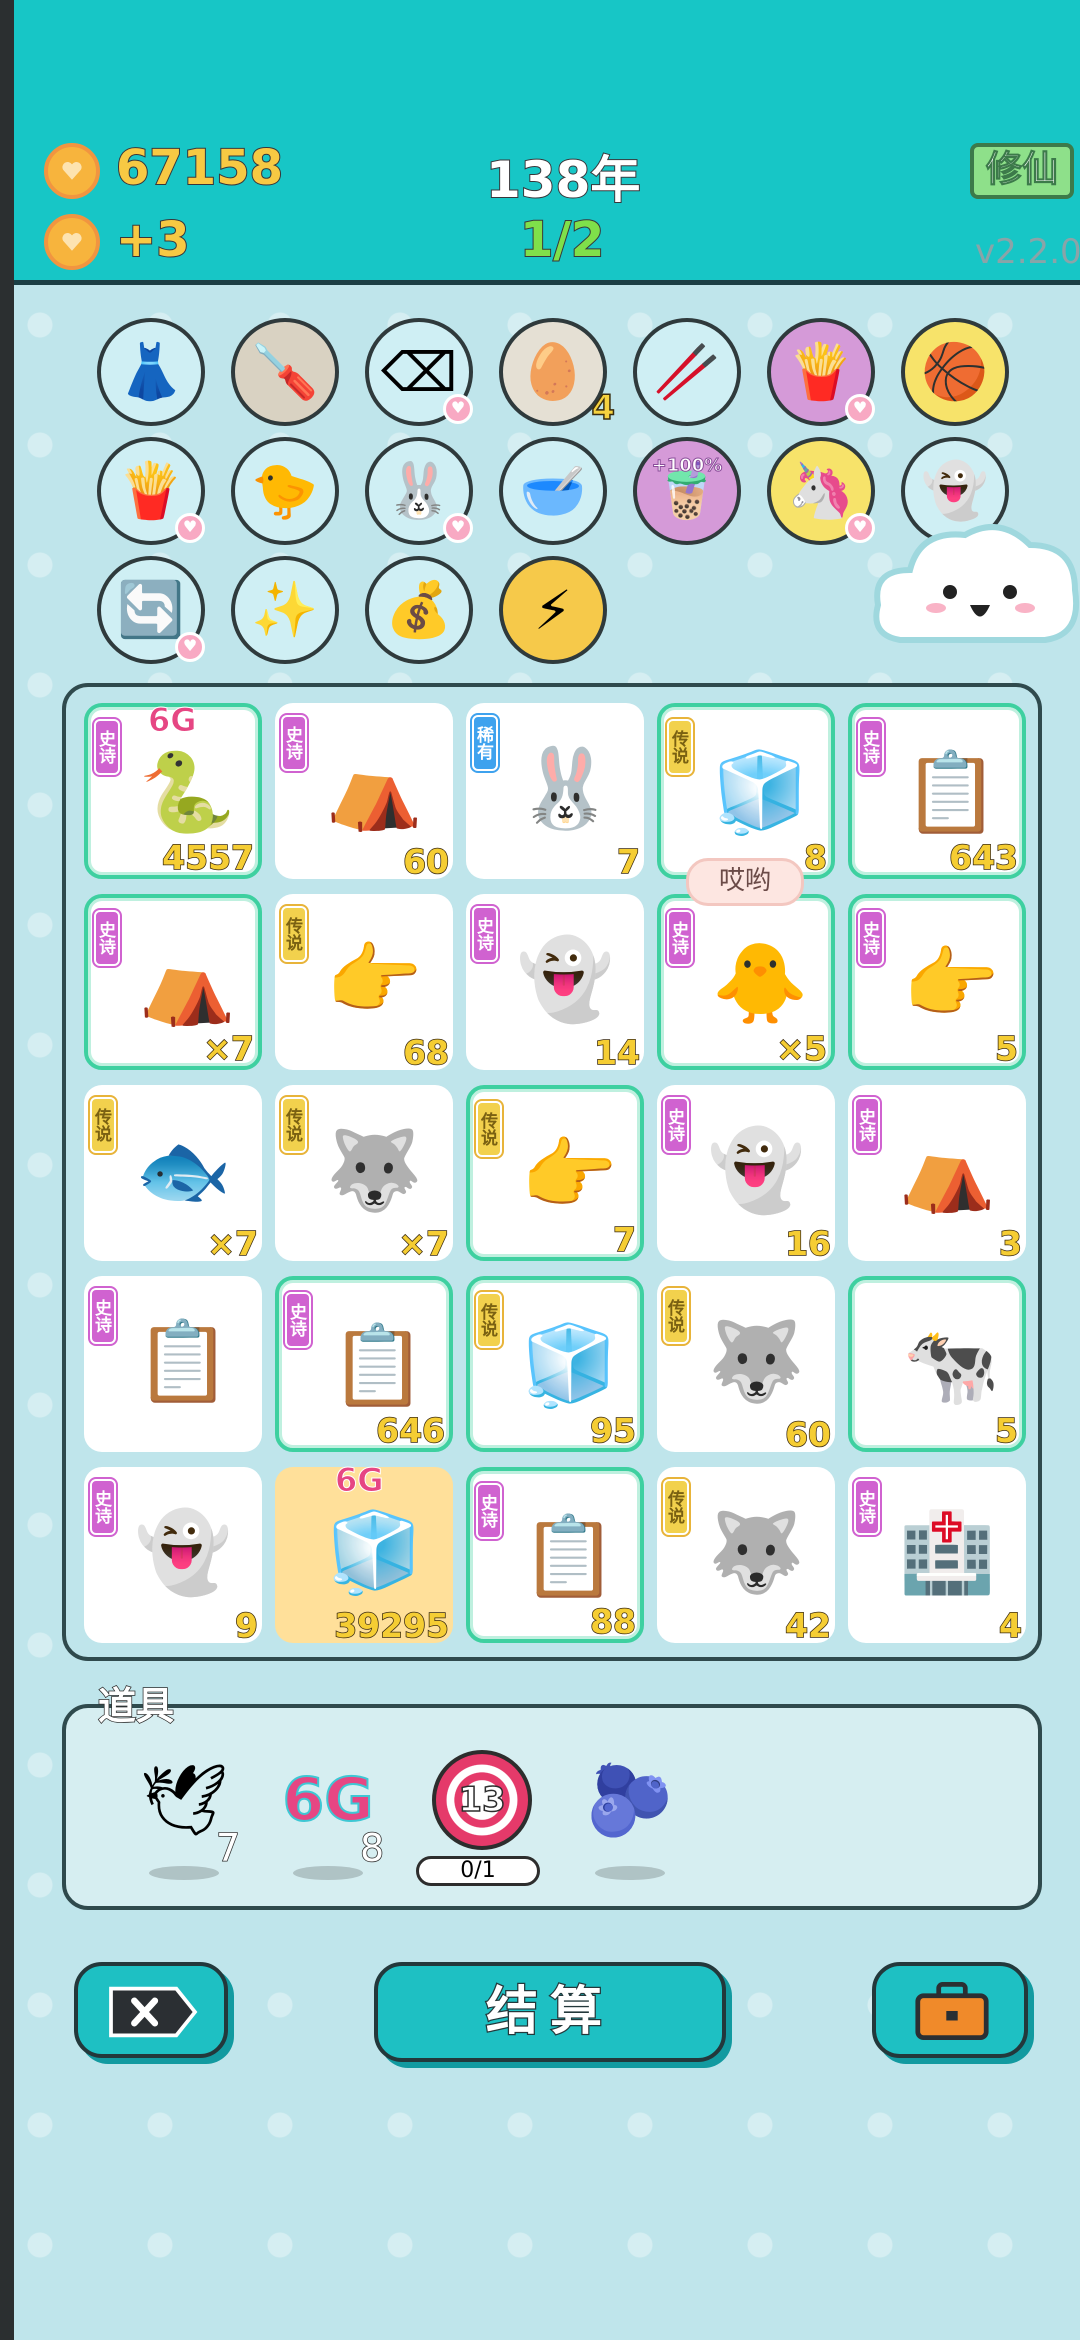 This screenshot has height=2340, width=1080. What do you see at coordinates (687, 491) in the screenshot?
I see `skill-slot: 🧋 +100%` at bounding box center [687, 491].